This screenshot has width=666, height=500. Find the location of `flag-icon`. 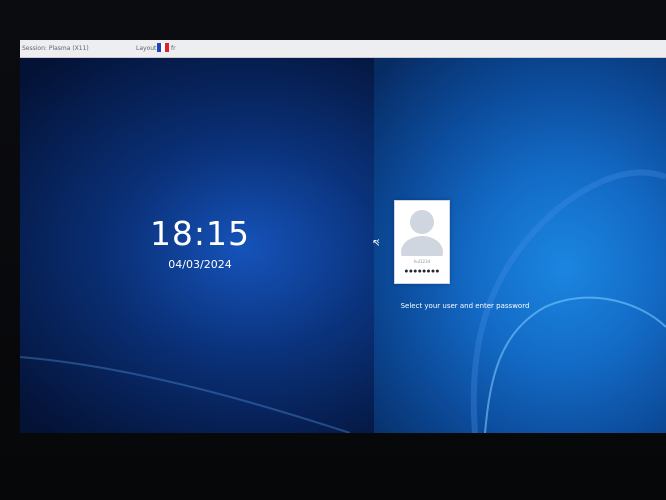

flag-icon is located at coordinates (163, 47).